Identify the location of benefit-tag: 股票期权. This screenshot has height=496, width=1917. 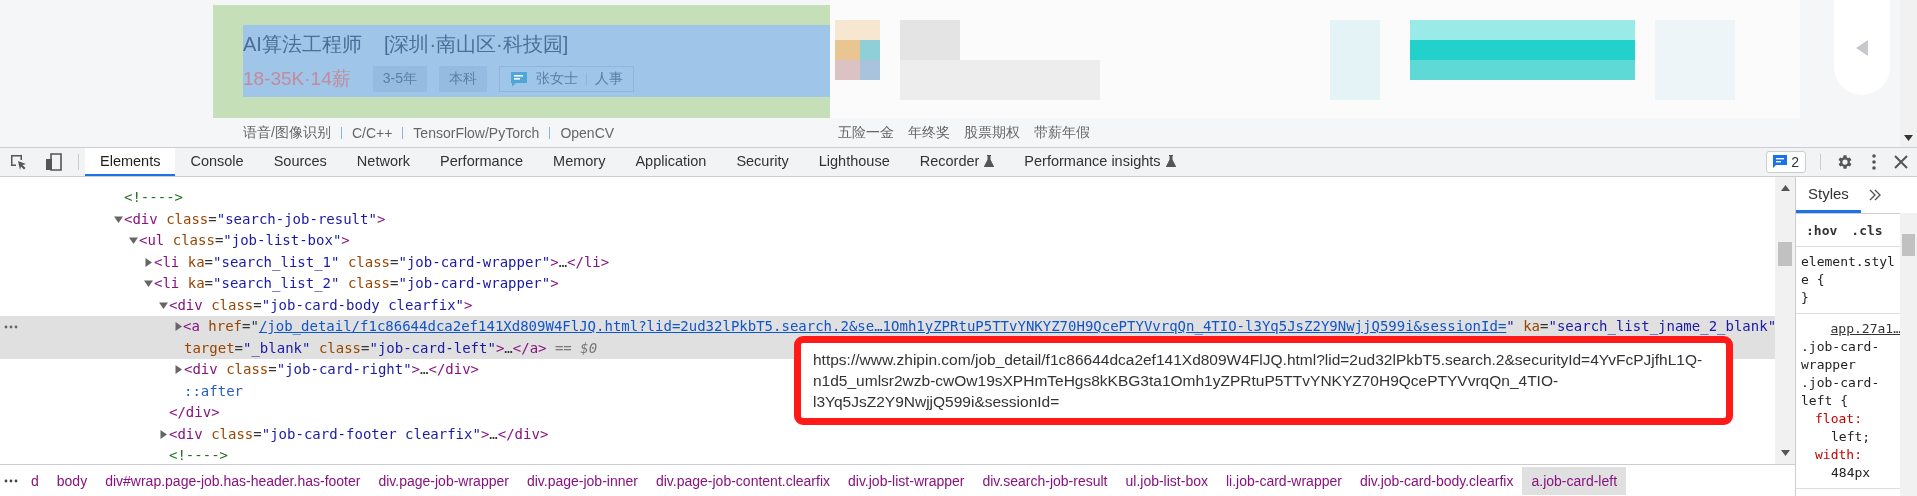
(992, 132).